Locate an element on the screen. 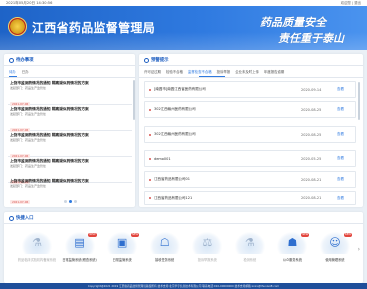 The width and height of the screenshot is (367, 289). national-emblem-icon is located at coordinates (17, 26).